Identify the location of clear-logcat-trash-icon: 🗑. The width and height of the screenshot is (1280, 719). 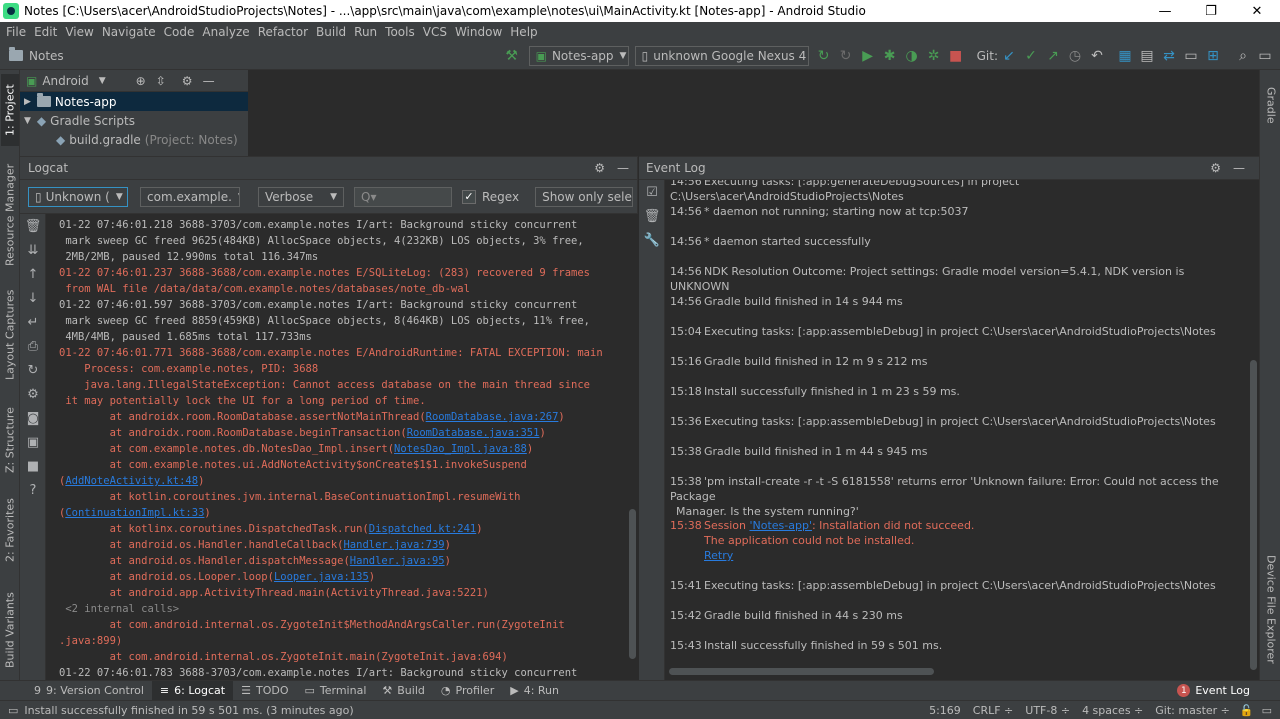
(33, 226).